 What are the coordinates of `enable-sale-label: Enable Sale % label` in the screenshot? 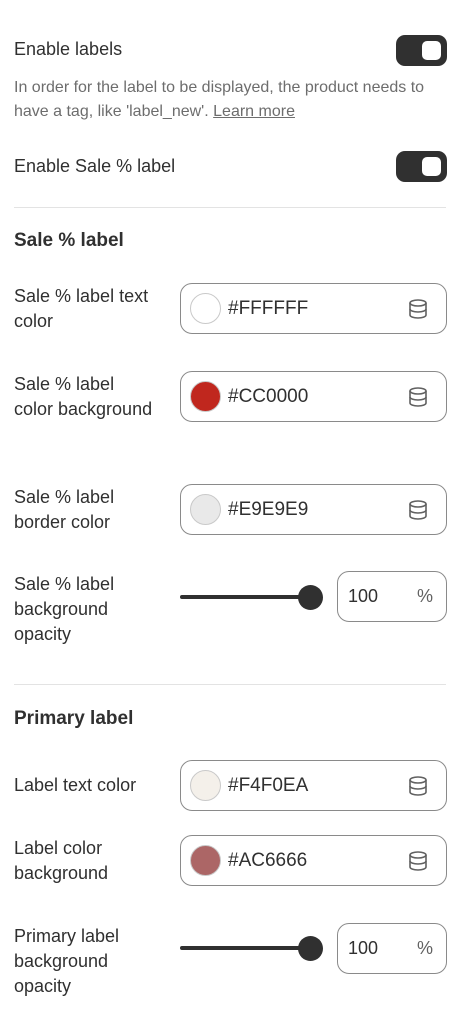 It's located at (95, 166).